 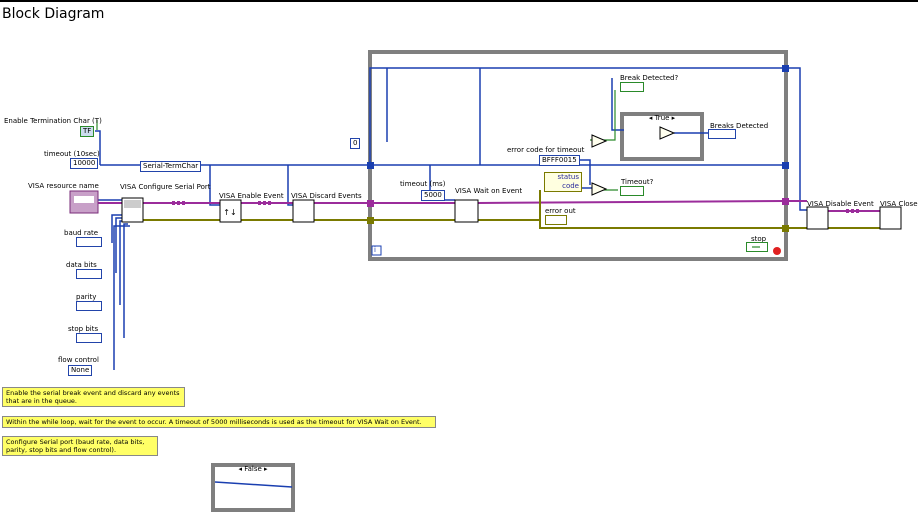 I want to click on timeout-ms-constant: 5000, so click(x=433, y=195).